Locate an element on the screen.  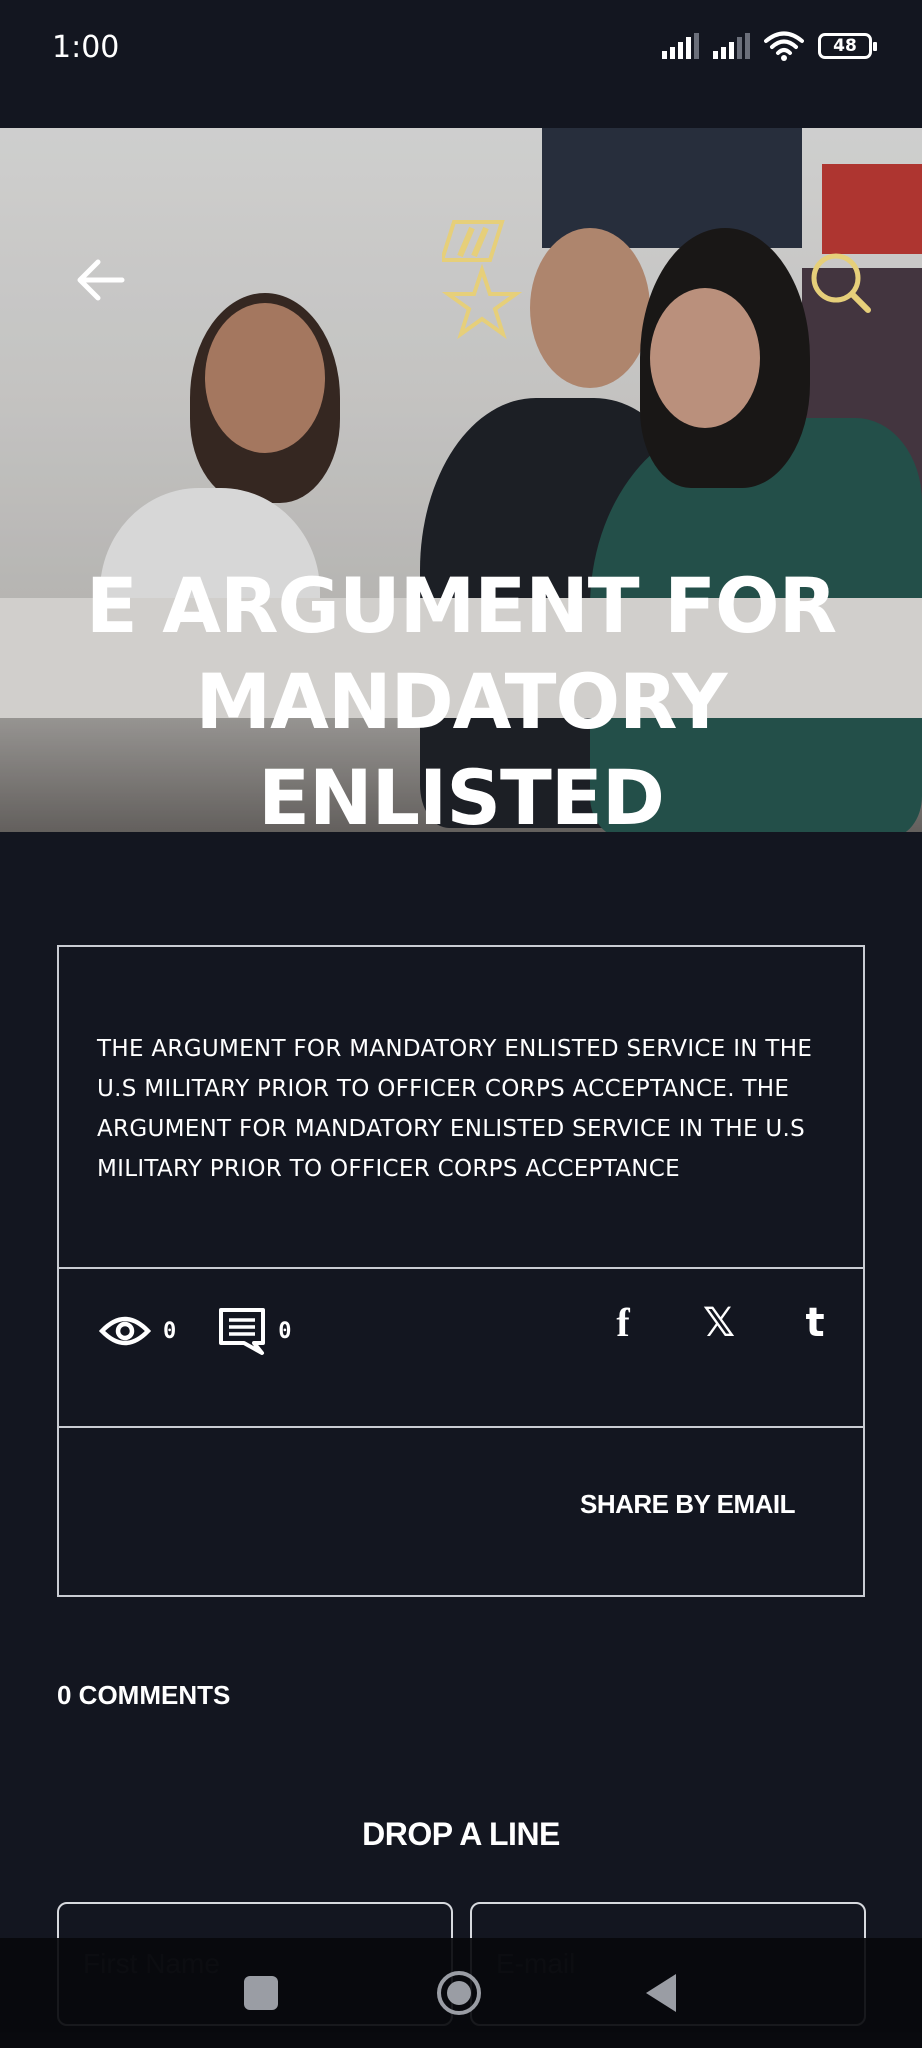
eye-icon is located at coordinates (125, 1331).